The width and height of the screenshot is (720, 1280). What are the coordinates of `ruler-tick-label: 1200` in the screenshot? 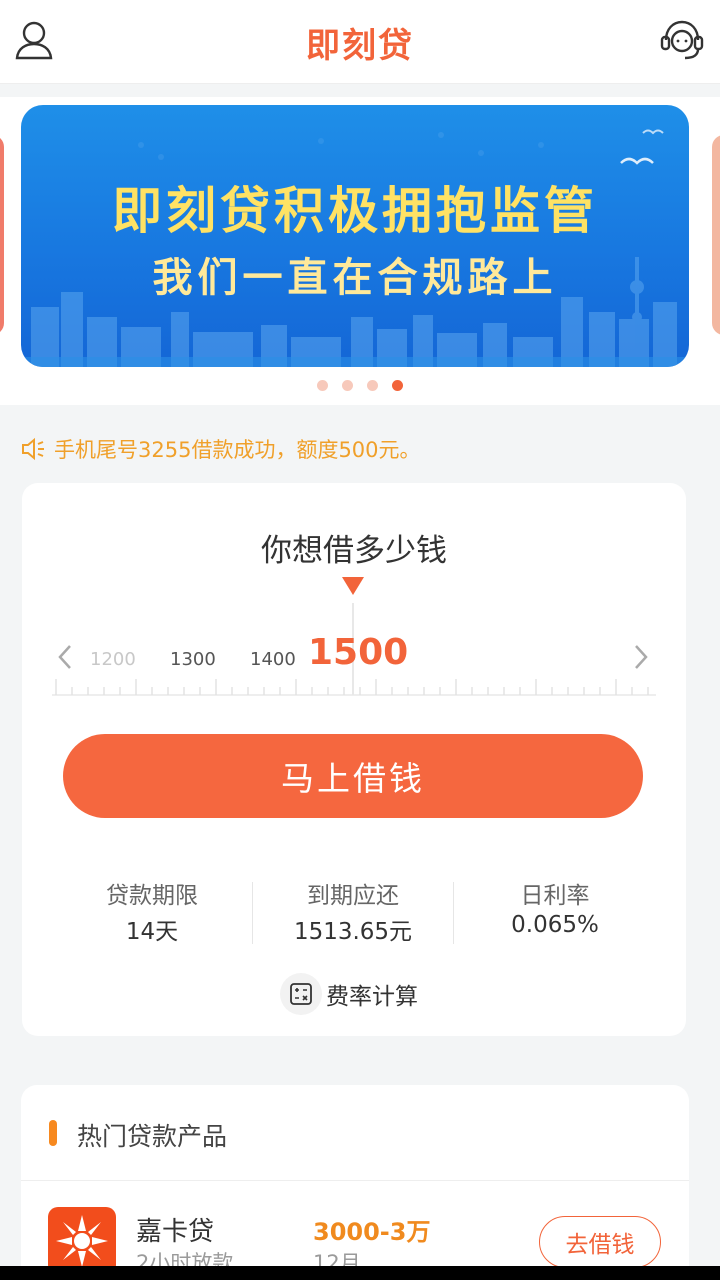 It's located at (113, 659).